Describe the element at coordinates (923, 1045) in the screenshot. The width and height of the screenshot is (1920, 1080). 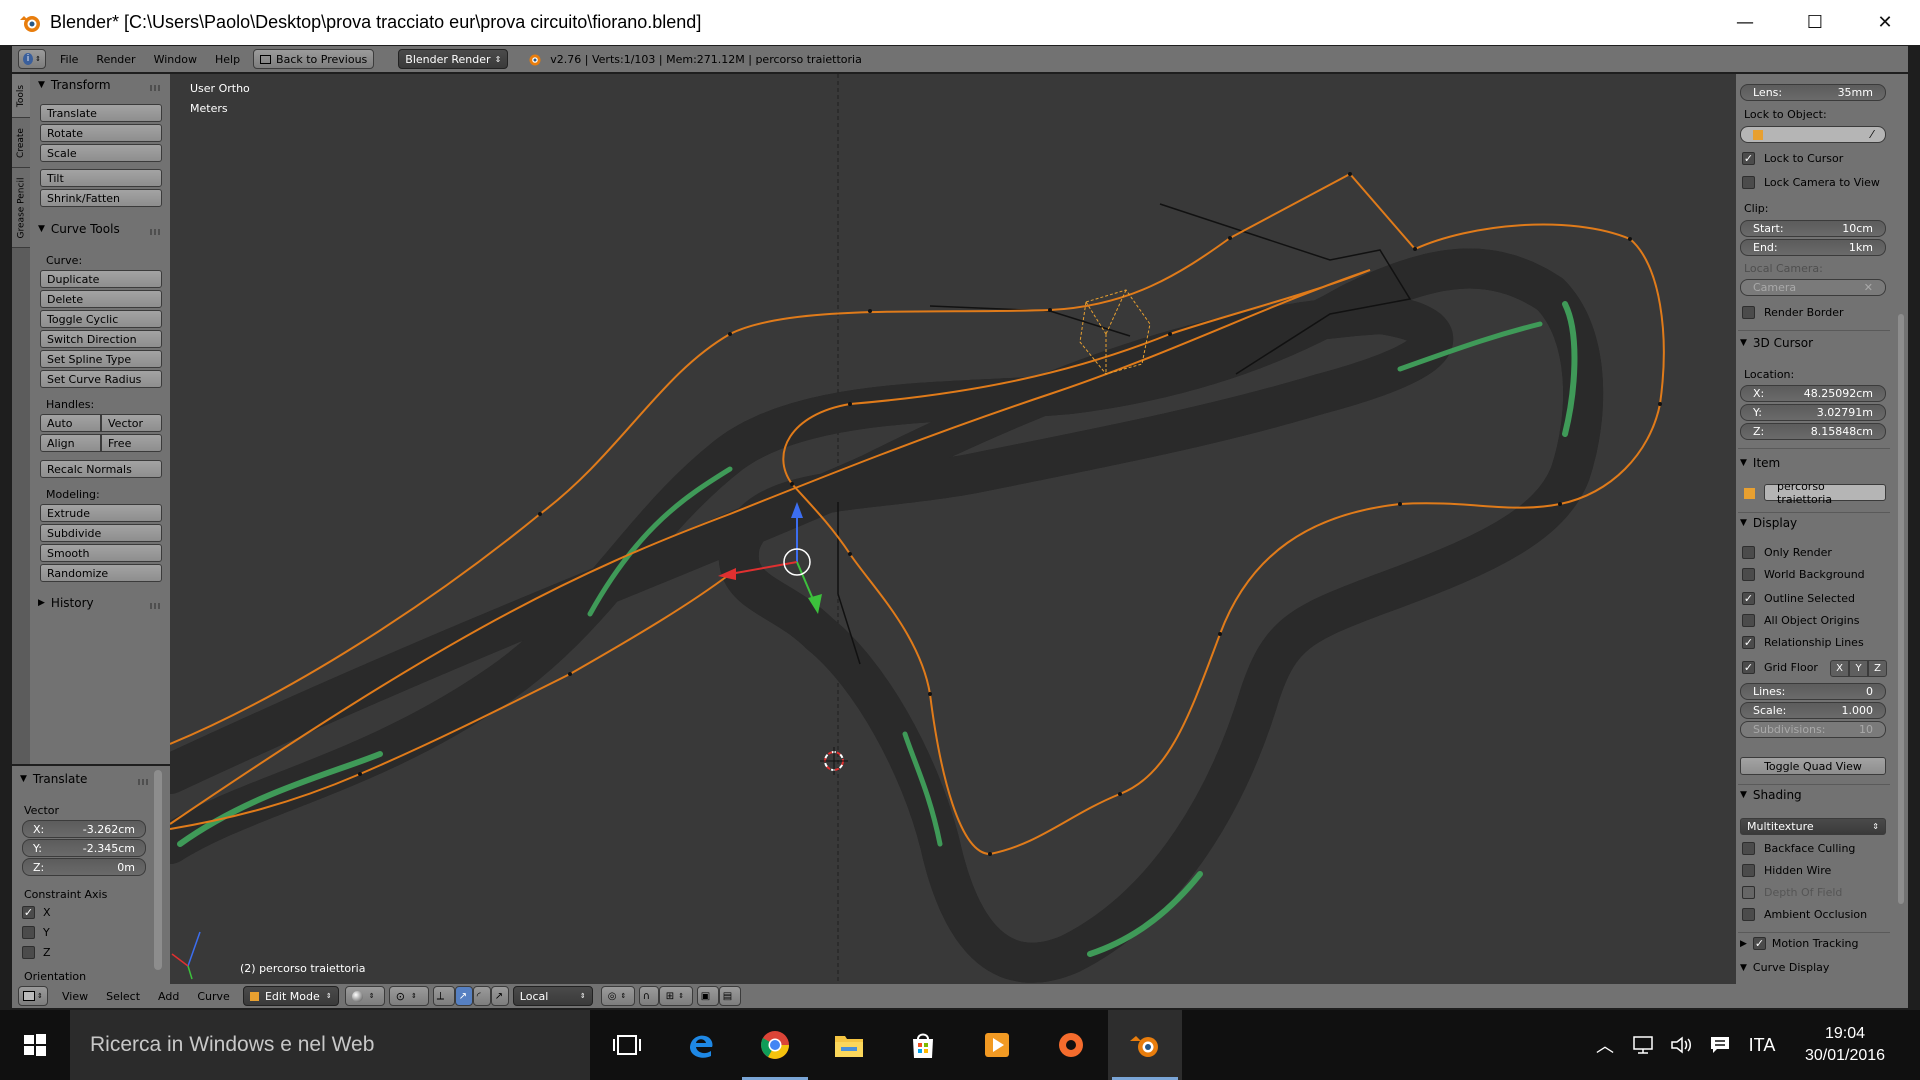
I see `taskbar-store` at that location.